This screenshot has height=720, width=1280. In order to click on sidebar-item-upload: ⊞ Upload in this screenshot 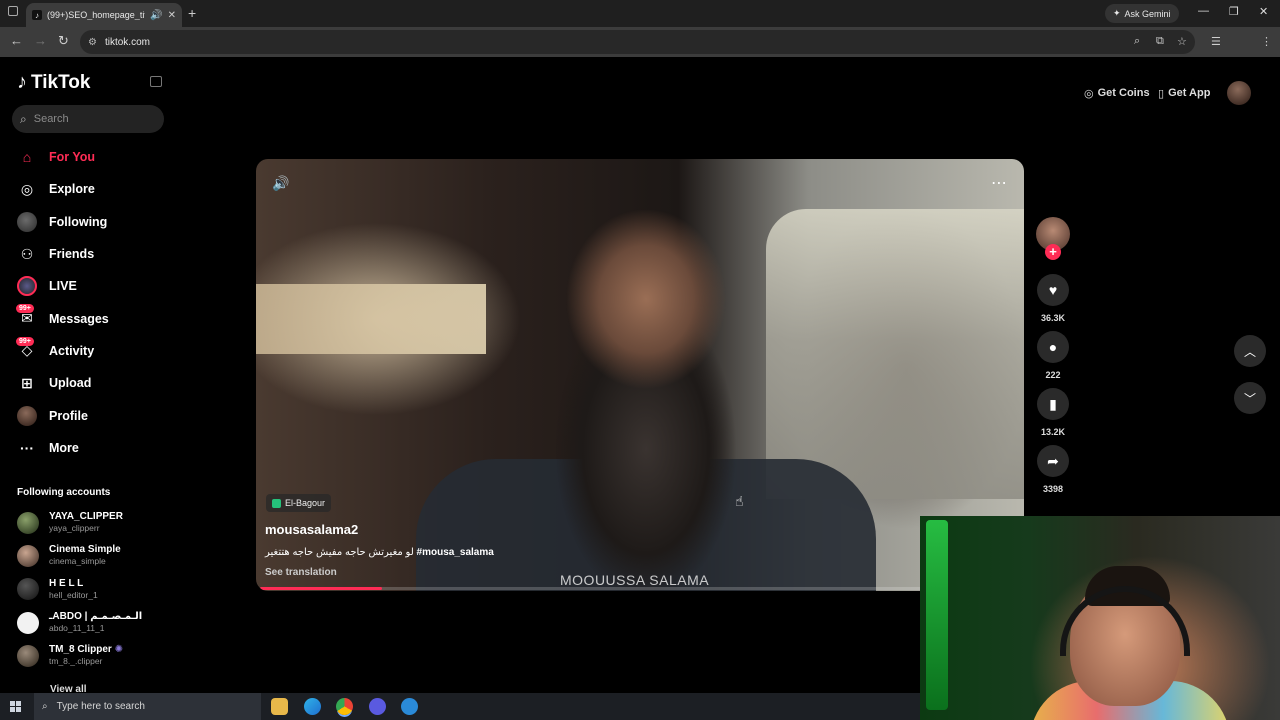, I will do `click(85, 383)`.